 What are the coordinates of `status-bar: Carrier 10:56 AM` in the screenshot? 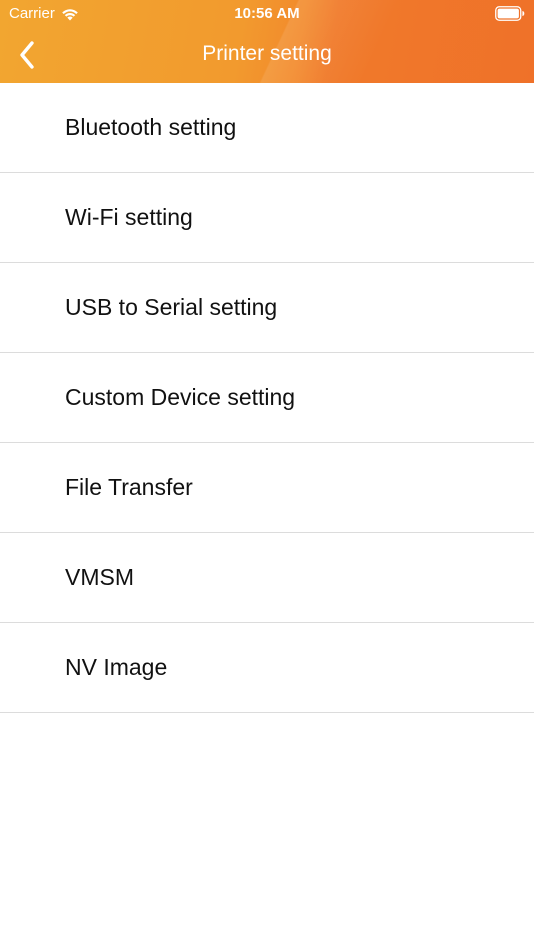 It's located at (267, 14).